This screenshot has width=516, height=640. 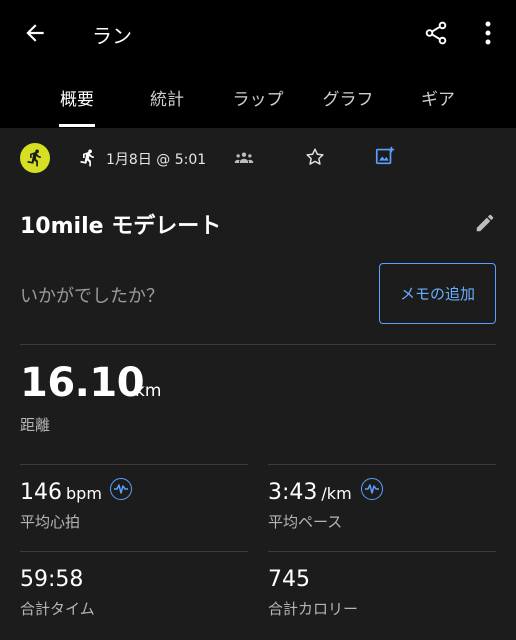 I want to click on calories-label: 合計カロリー, so click(x=313, y=609).